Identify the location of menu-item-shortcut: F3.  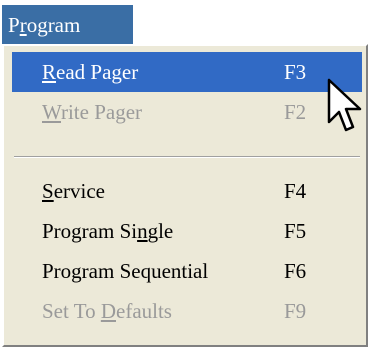
(295, 72).